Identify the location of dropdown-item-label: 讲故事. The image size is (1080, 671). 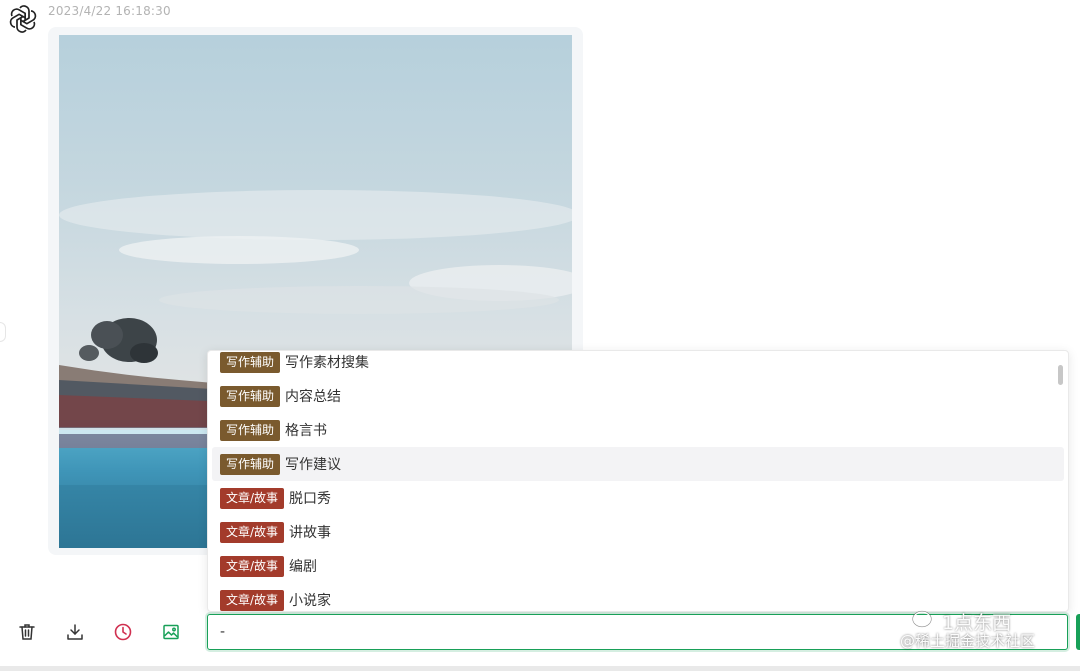
(310, 533).